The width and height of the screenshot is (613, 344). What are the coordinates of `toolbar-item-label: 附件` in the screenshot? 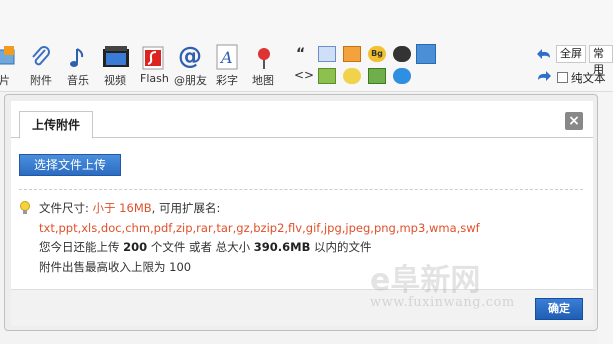 It's located at (41, 80).